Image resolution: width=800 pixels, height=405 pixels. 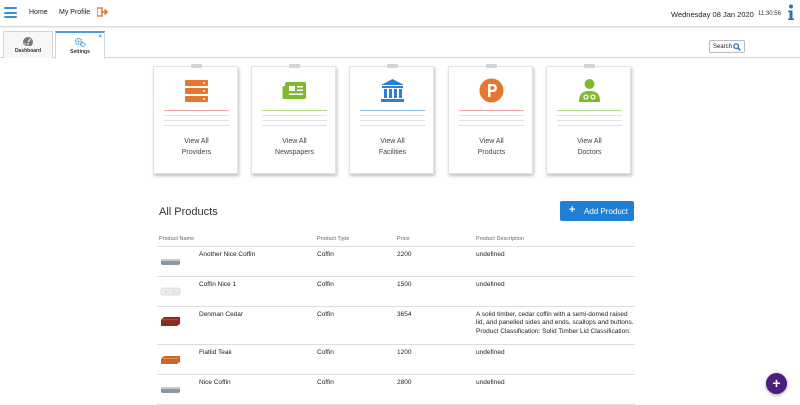 I want to click on card-label-bottom: Facilities, so click(x=392, y=152).